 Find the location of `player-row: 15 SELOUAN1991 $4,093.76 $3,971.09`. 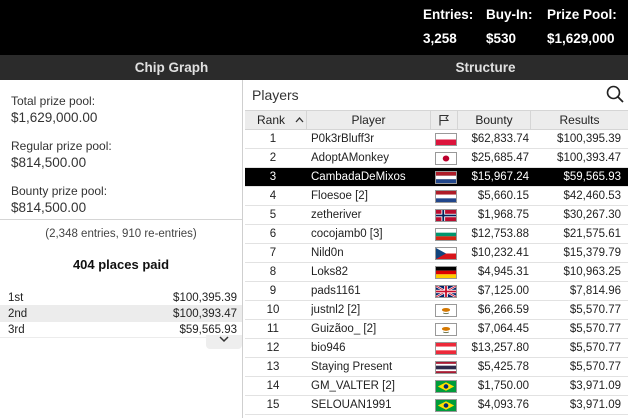

player-row: 15 SELOUAN1991 $4,093.76 $3,971.09 is located at coordinates (436, 405).